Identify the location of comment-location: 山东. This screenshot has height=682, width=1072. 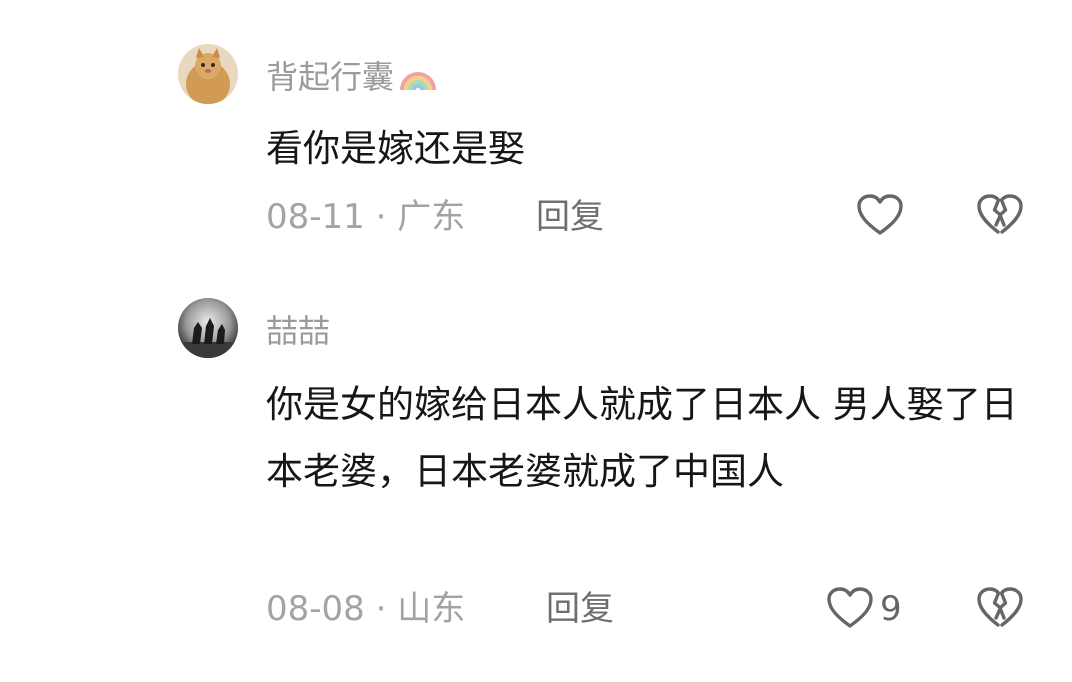
(431, 609).